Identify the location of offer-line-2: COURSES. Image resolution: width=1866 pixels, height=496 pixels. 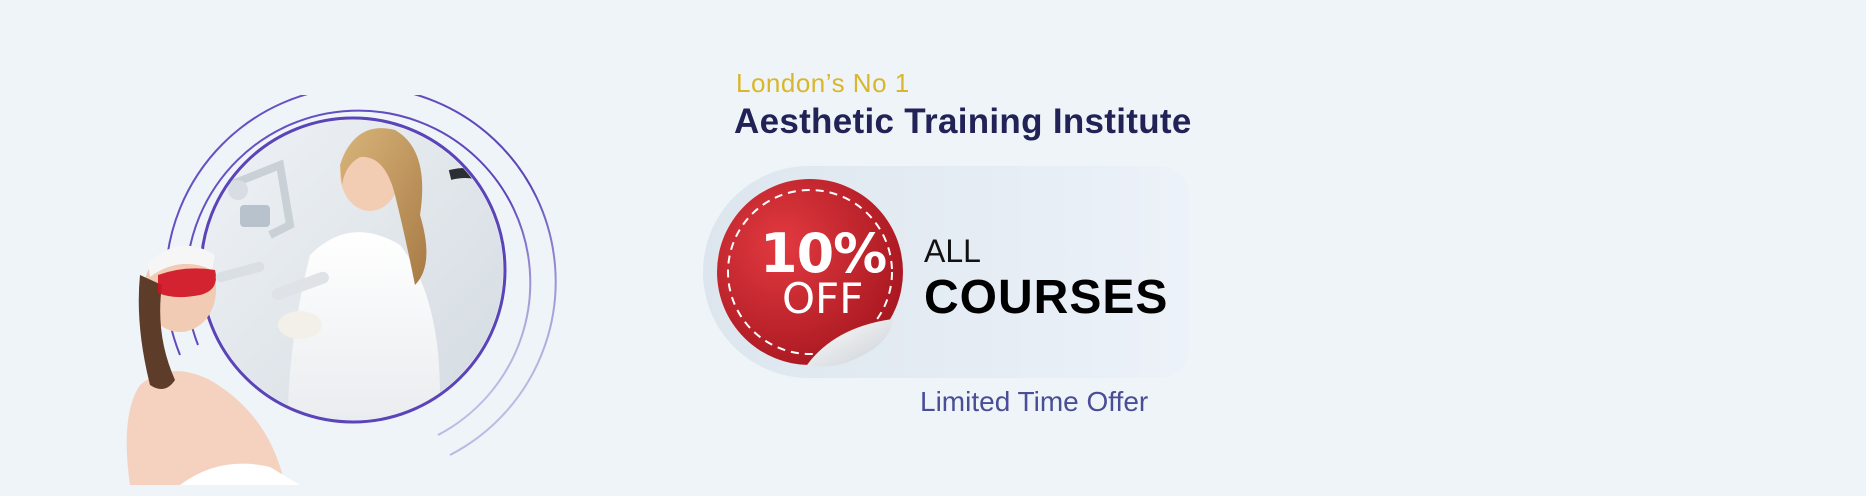
(1046, 297).